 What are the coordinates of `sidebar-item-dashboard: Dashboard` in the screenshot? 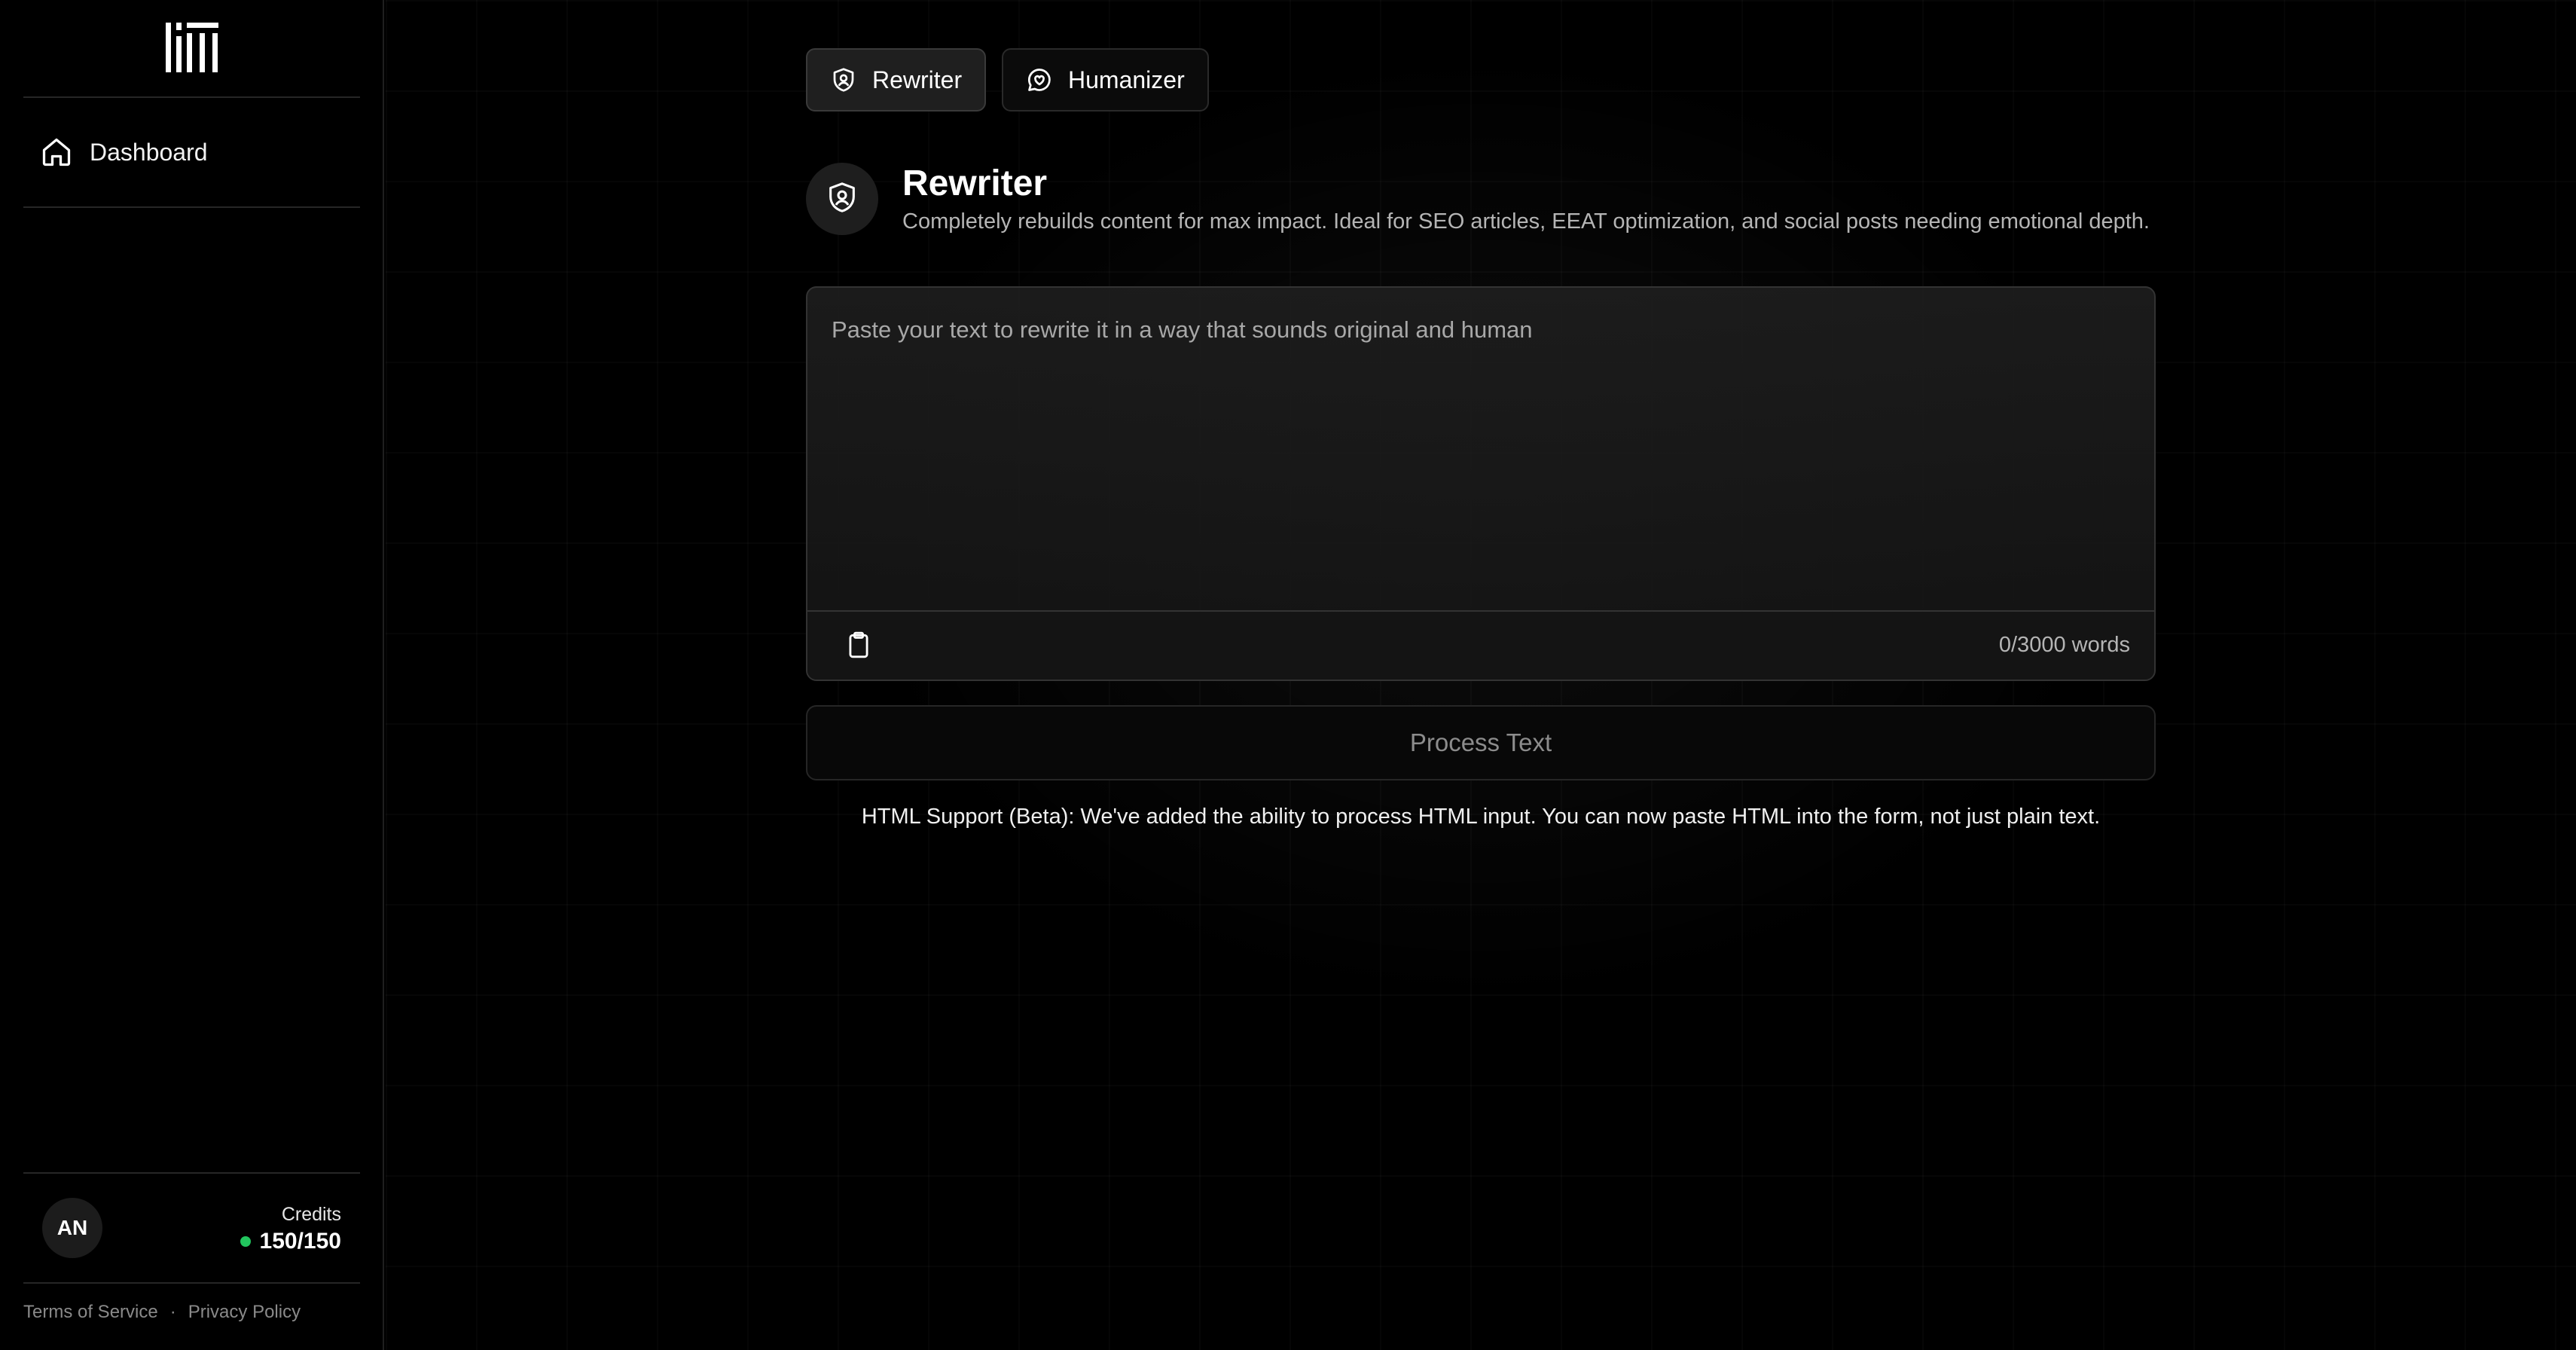 It's located at (192, 152).